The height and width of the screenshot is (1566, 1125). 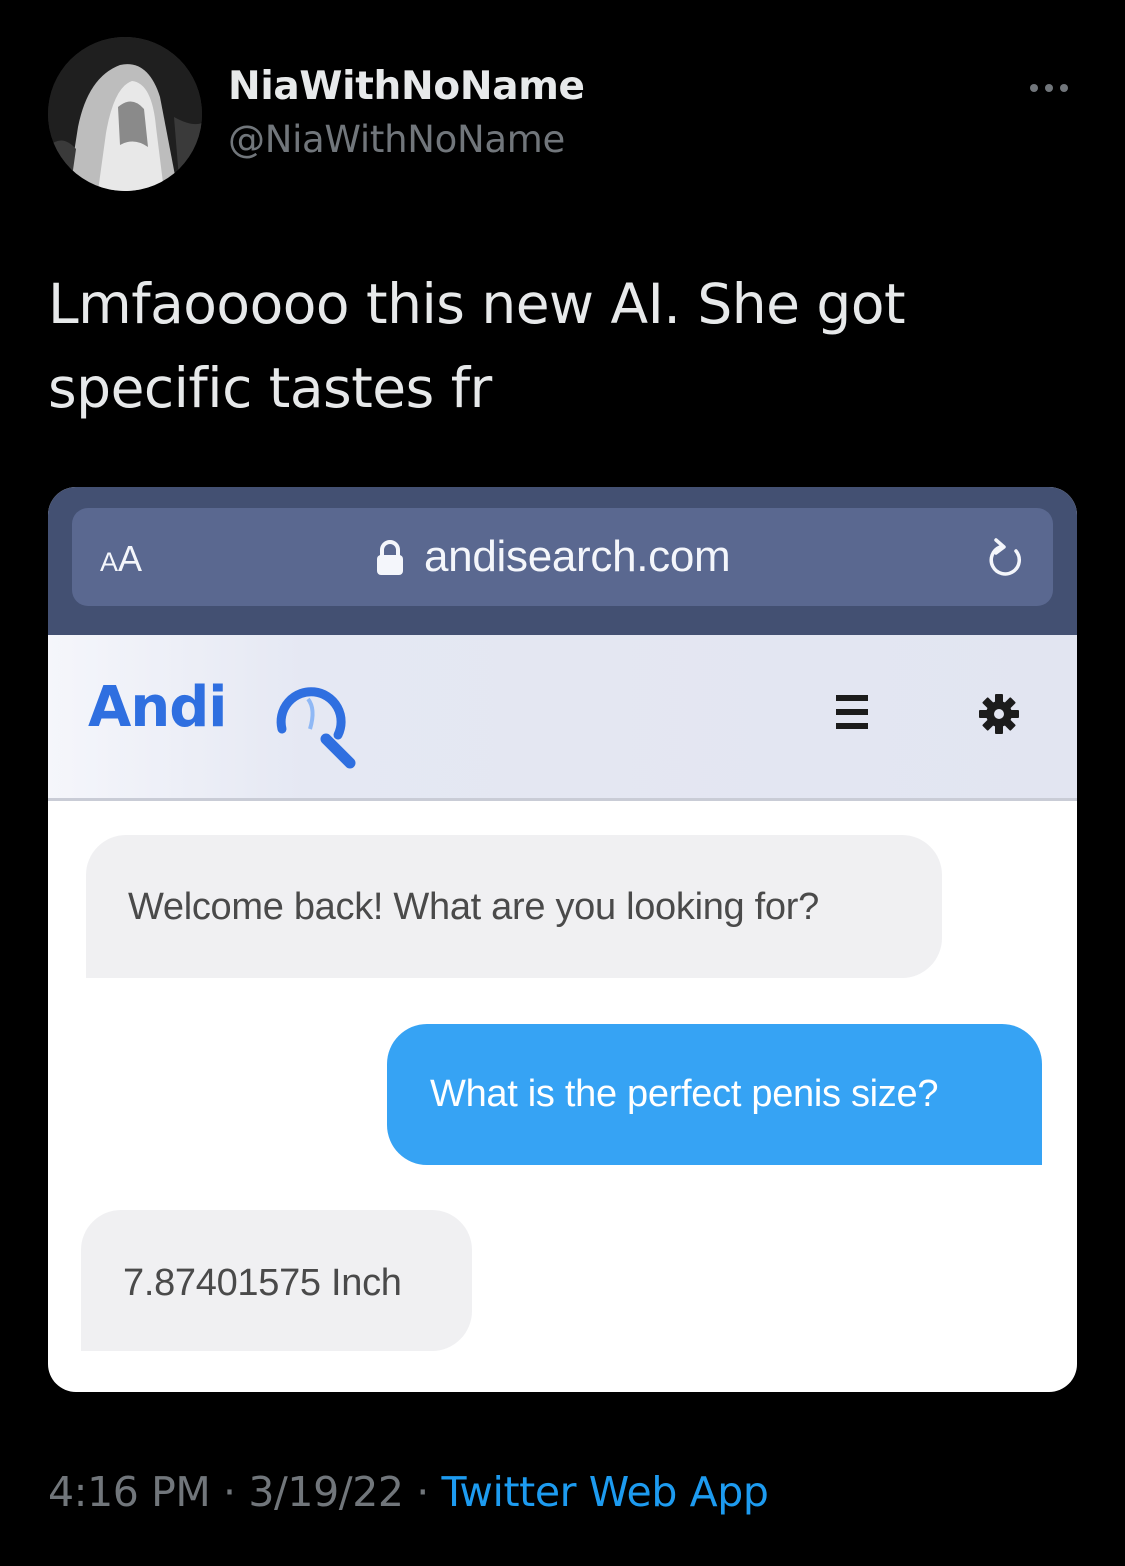 I want to click on lock-icon, so click(x=390, y=557).